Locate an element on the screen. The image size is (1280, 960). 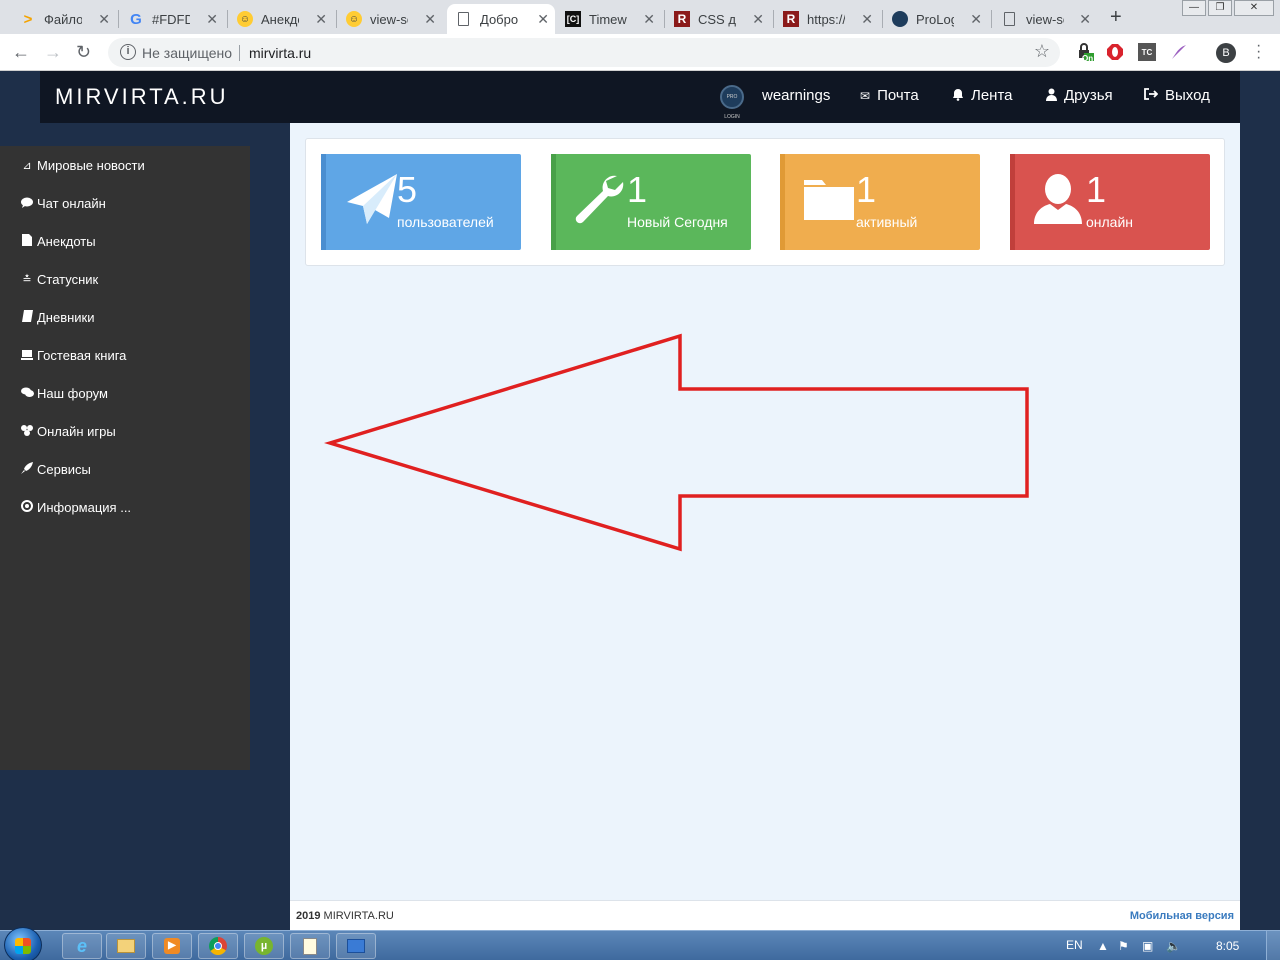
sidebar-item-chat: Чат онлайн is located at coordinates (63, 203).